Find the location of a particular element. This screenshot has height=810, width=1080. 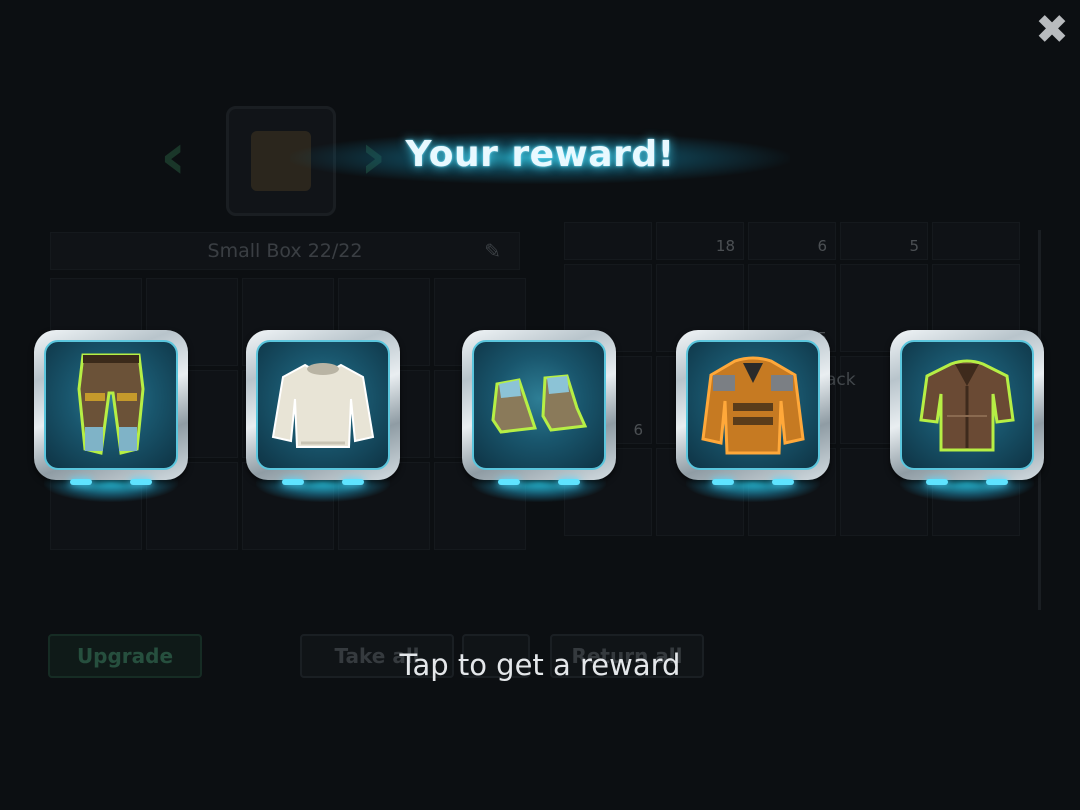

box-title: Small Box 22/22 is located at coordinates (285, 251).